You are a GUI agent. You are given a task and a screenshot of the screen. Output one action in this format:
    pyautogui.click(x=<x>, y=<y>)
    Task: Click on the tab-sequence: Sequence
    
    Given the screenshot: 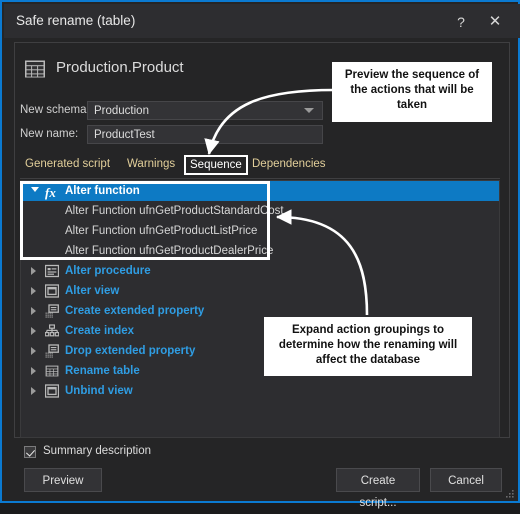 What is the action you would take?
    pyautogui.click(x=216, y=165)
    